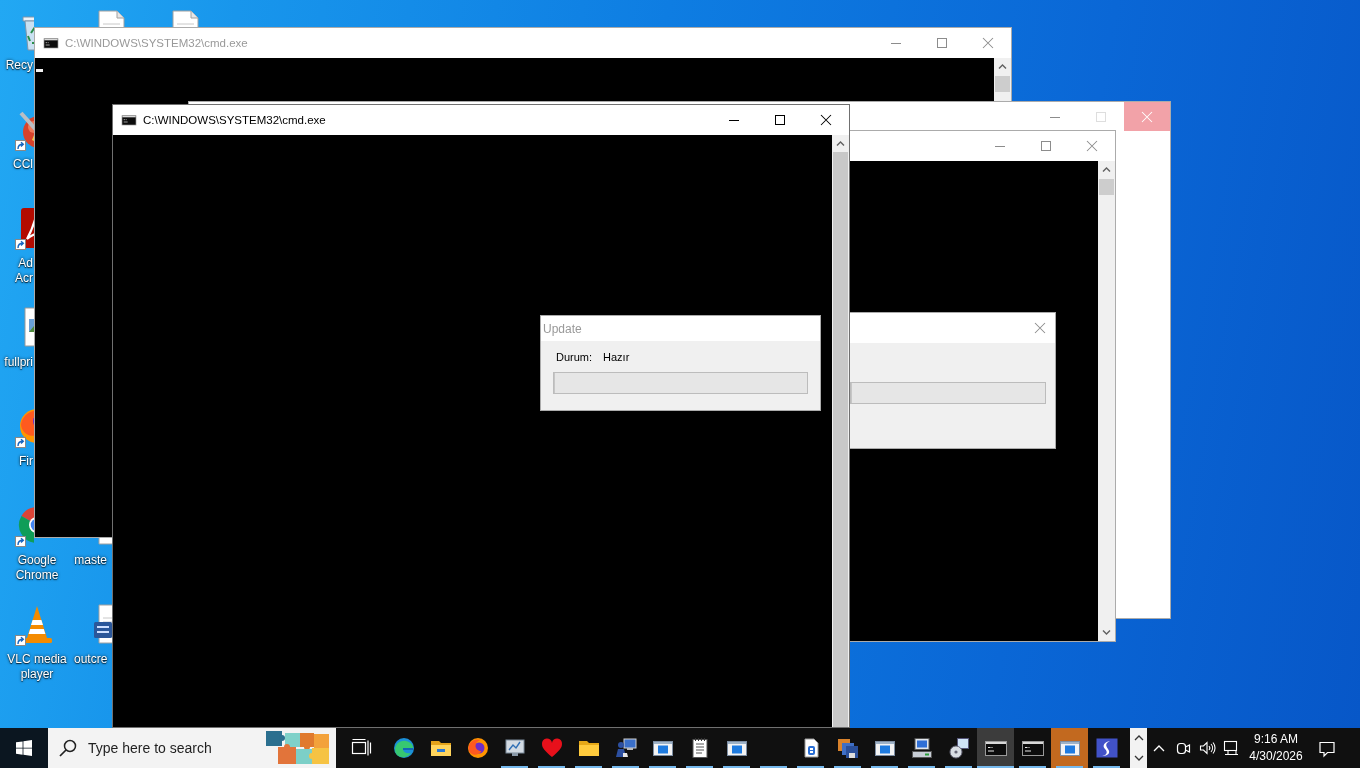 Image resolution: width=1360 pixels, height=768 pixels. I want to click on four-panes-icon, so click(24, 748).